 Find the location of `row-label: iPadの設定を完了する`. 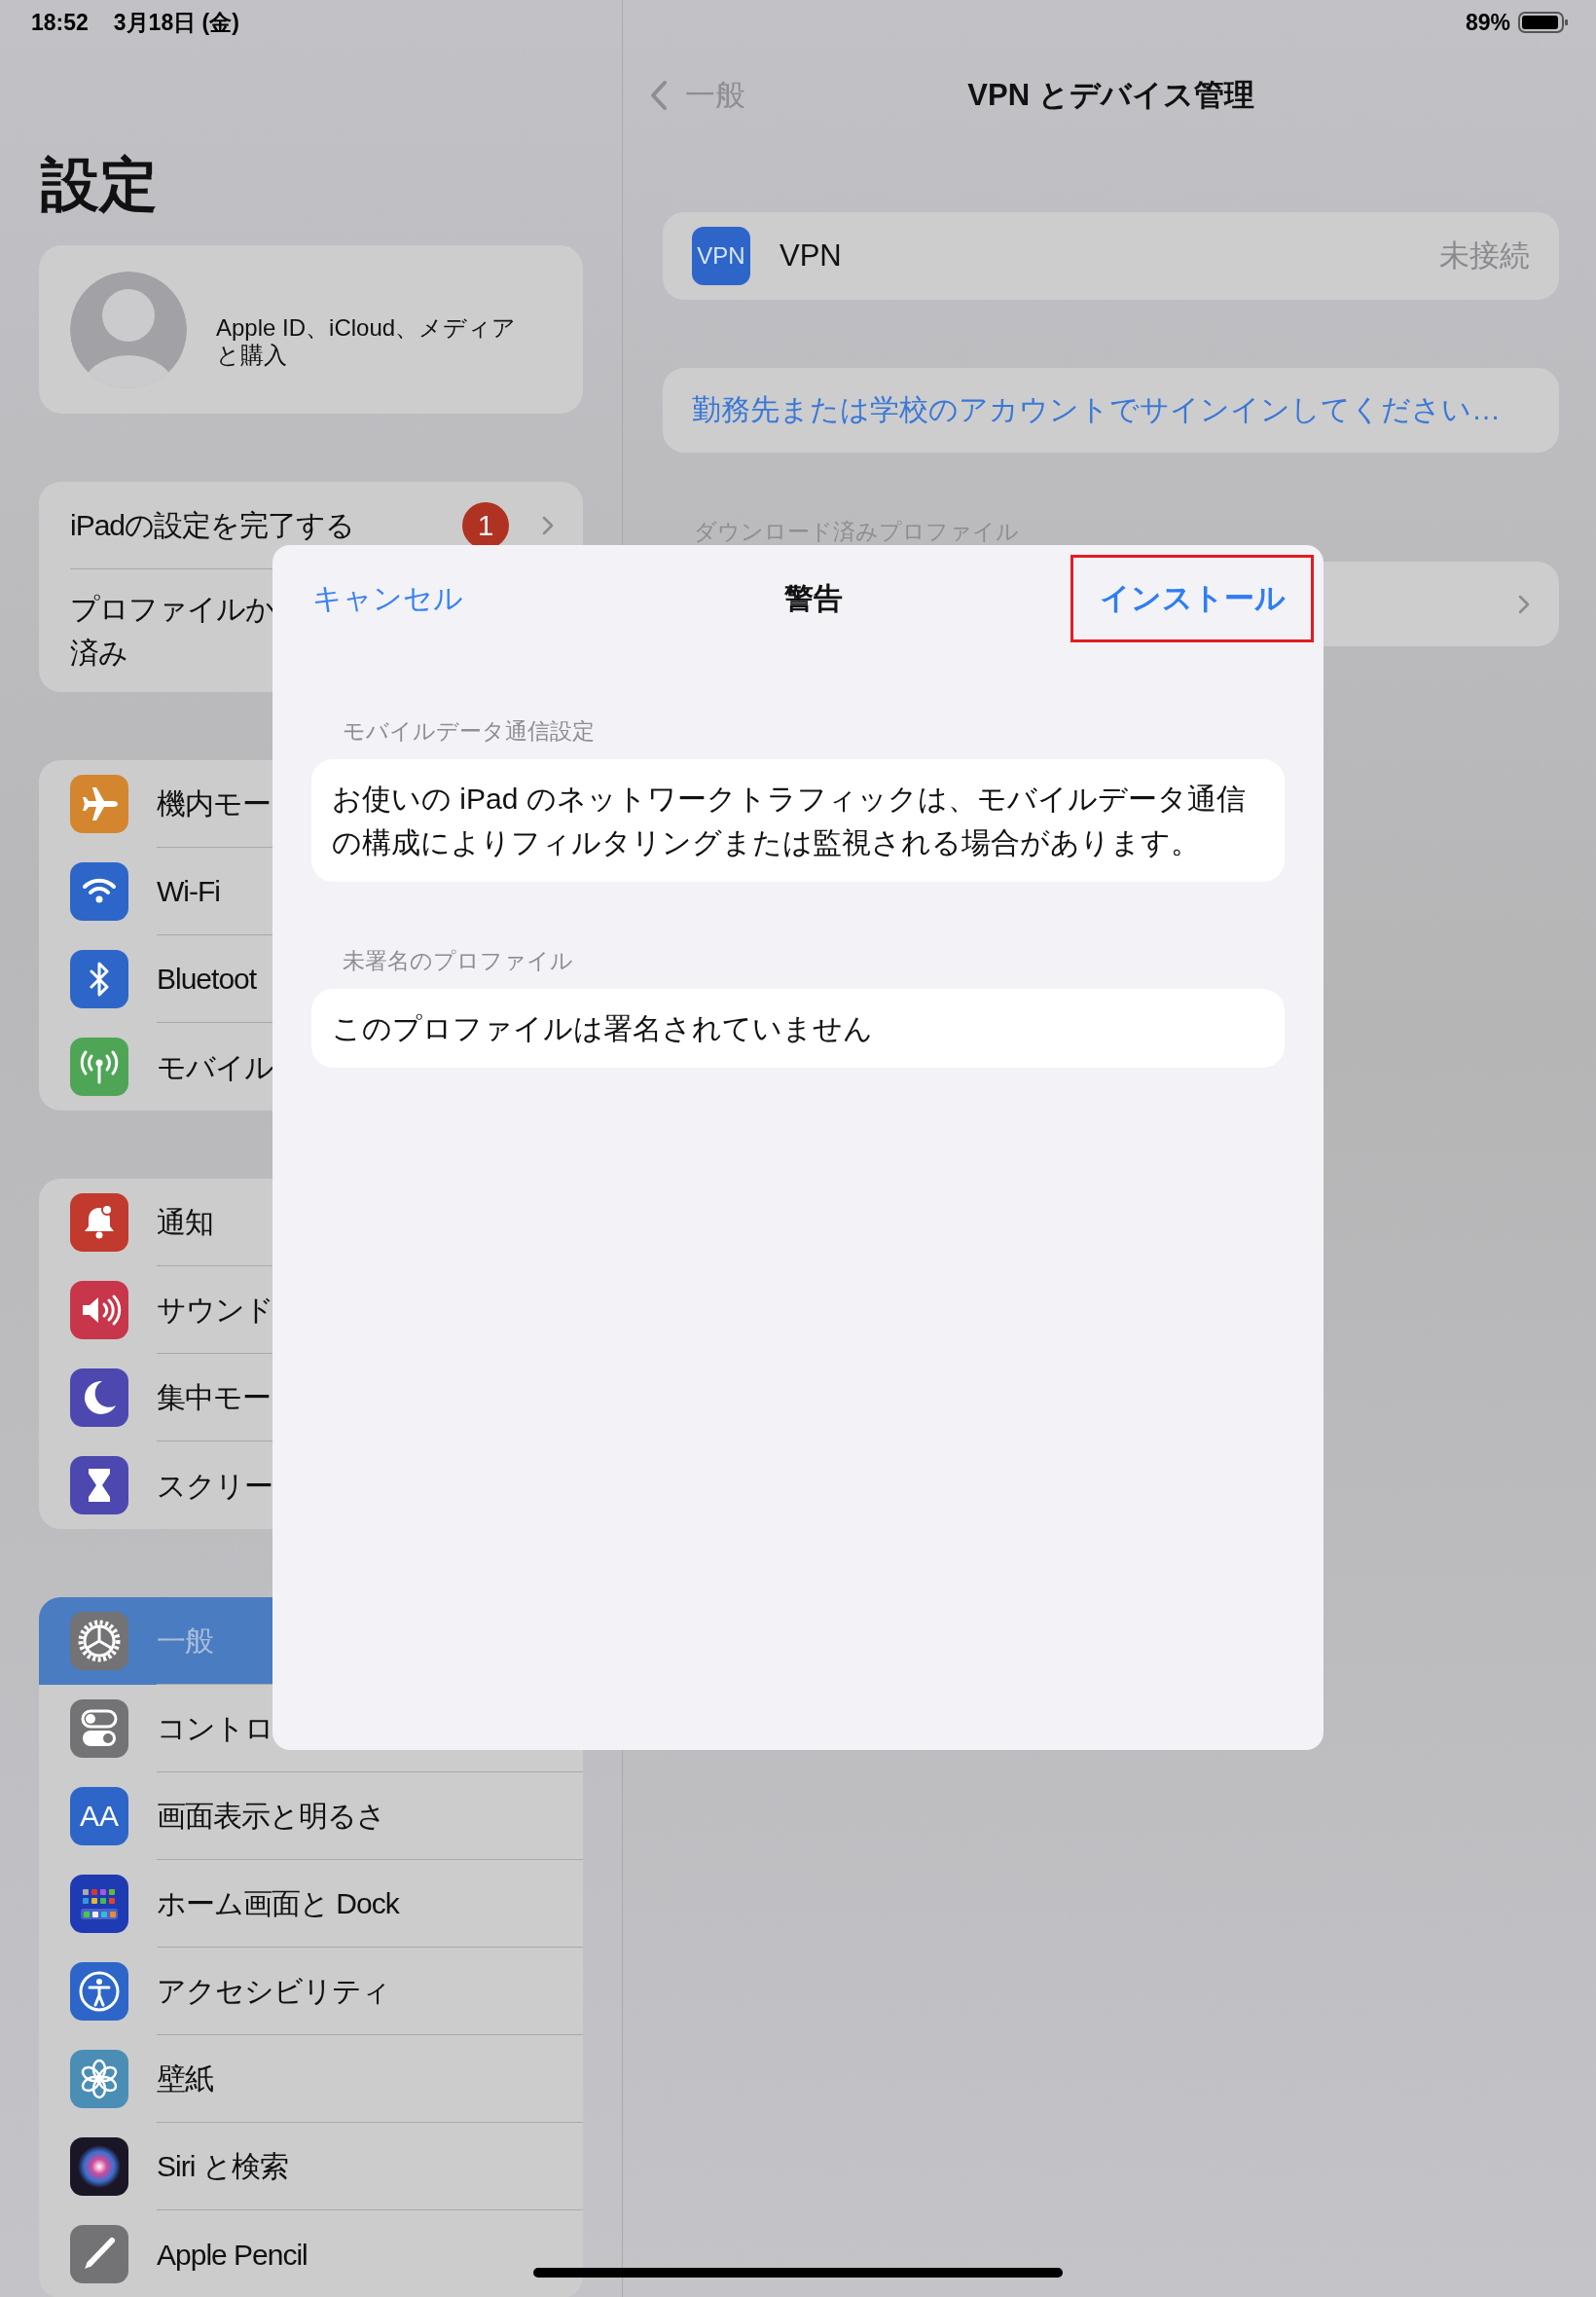

row-label: iPadの設定を完了する is located at coordinates (212, 525).